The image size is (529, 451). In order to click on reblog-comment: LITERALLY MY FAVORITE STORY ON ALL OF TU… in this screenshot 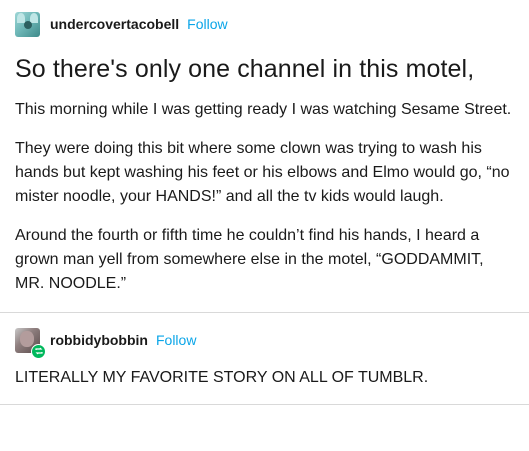, I will do `click(222, 377)`.